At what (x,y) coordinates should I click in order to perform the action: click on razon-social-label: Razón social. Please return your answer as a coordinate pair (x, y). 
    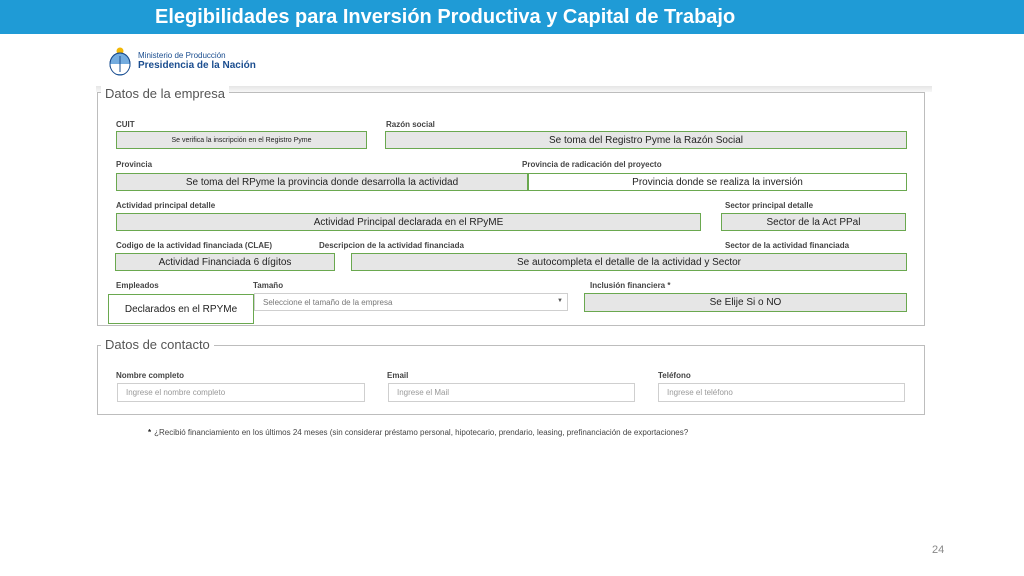
    Looking at the image, I should click on (410, 124).